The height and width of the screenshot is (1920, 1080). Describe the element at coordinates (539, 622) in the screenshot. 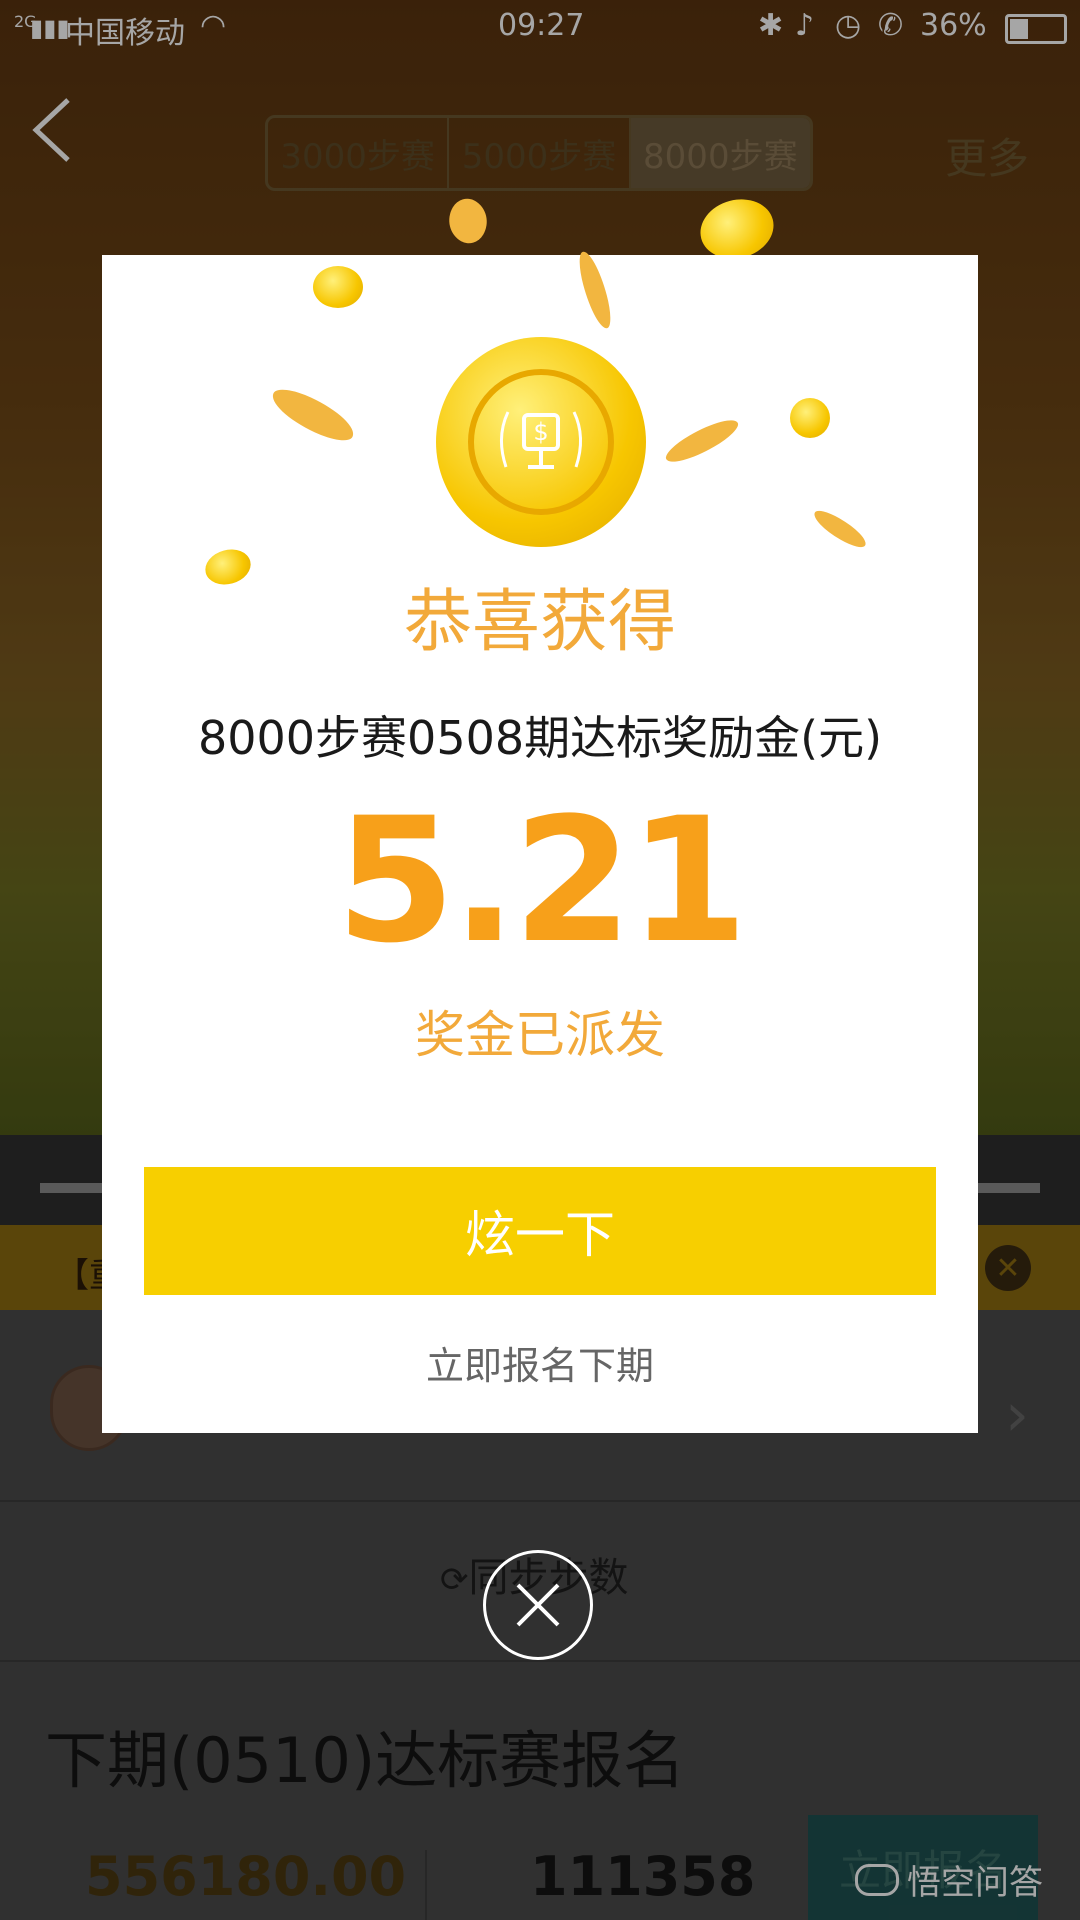

I see `modal-title: 恭喜获得` at that location.